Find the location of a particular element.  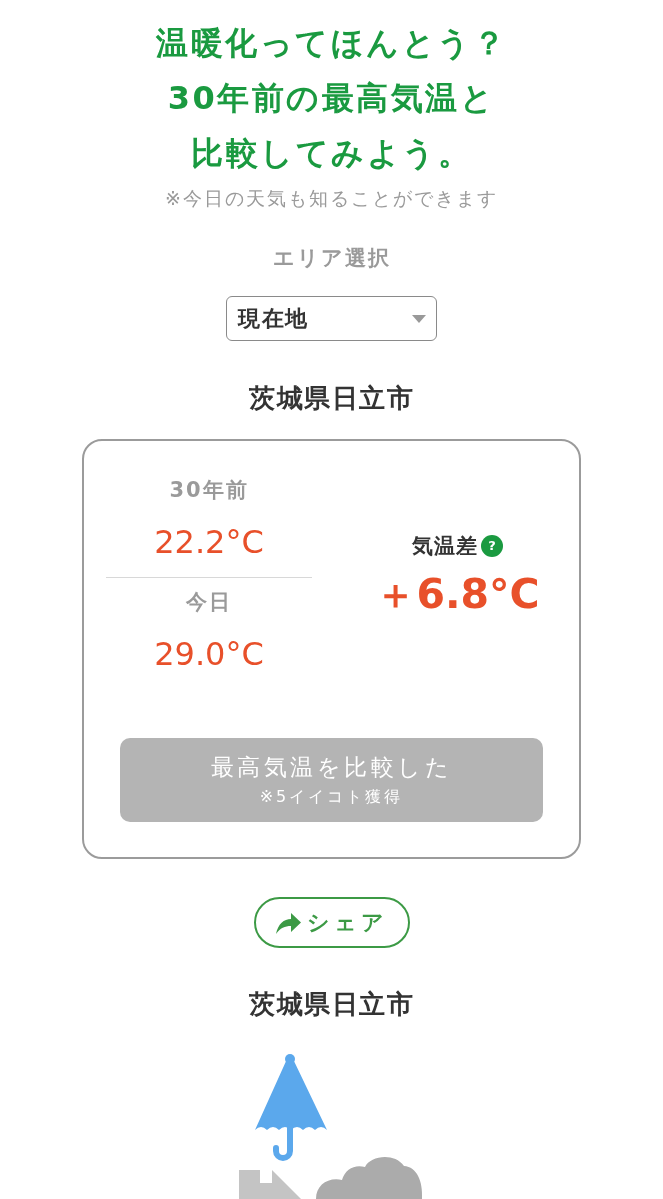

share-button: シェア is located at coordinates (331, 922).